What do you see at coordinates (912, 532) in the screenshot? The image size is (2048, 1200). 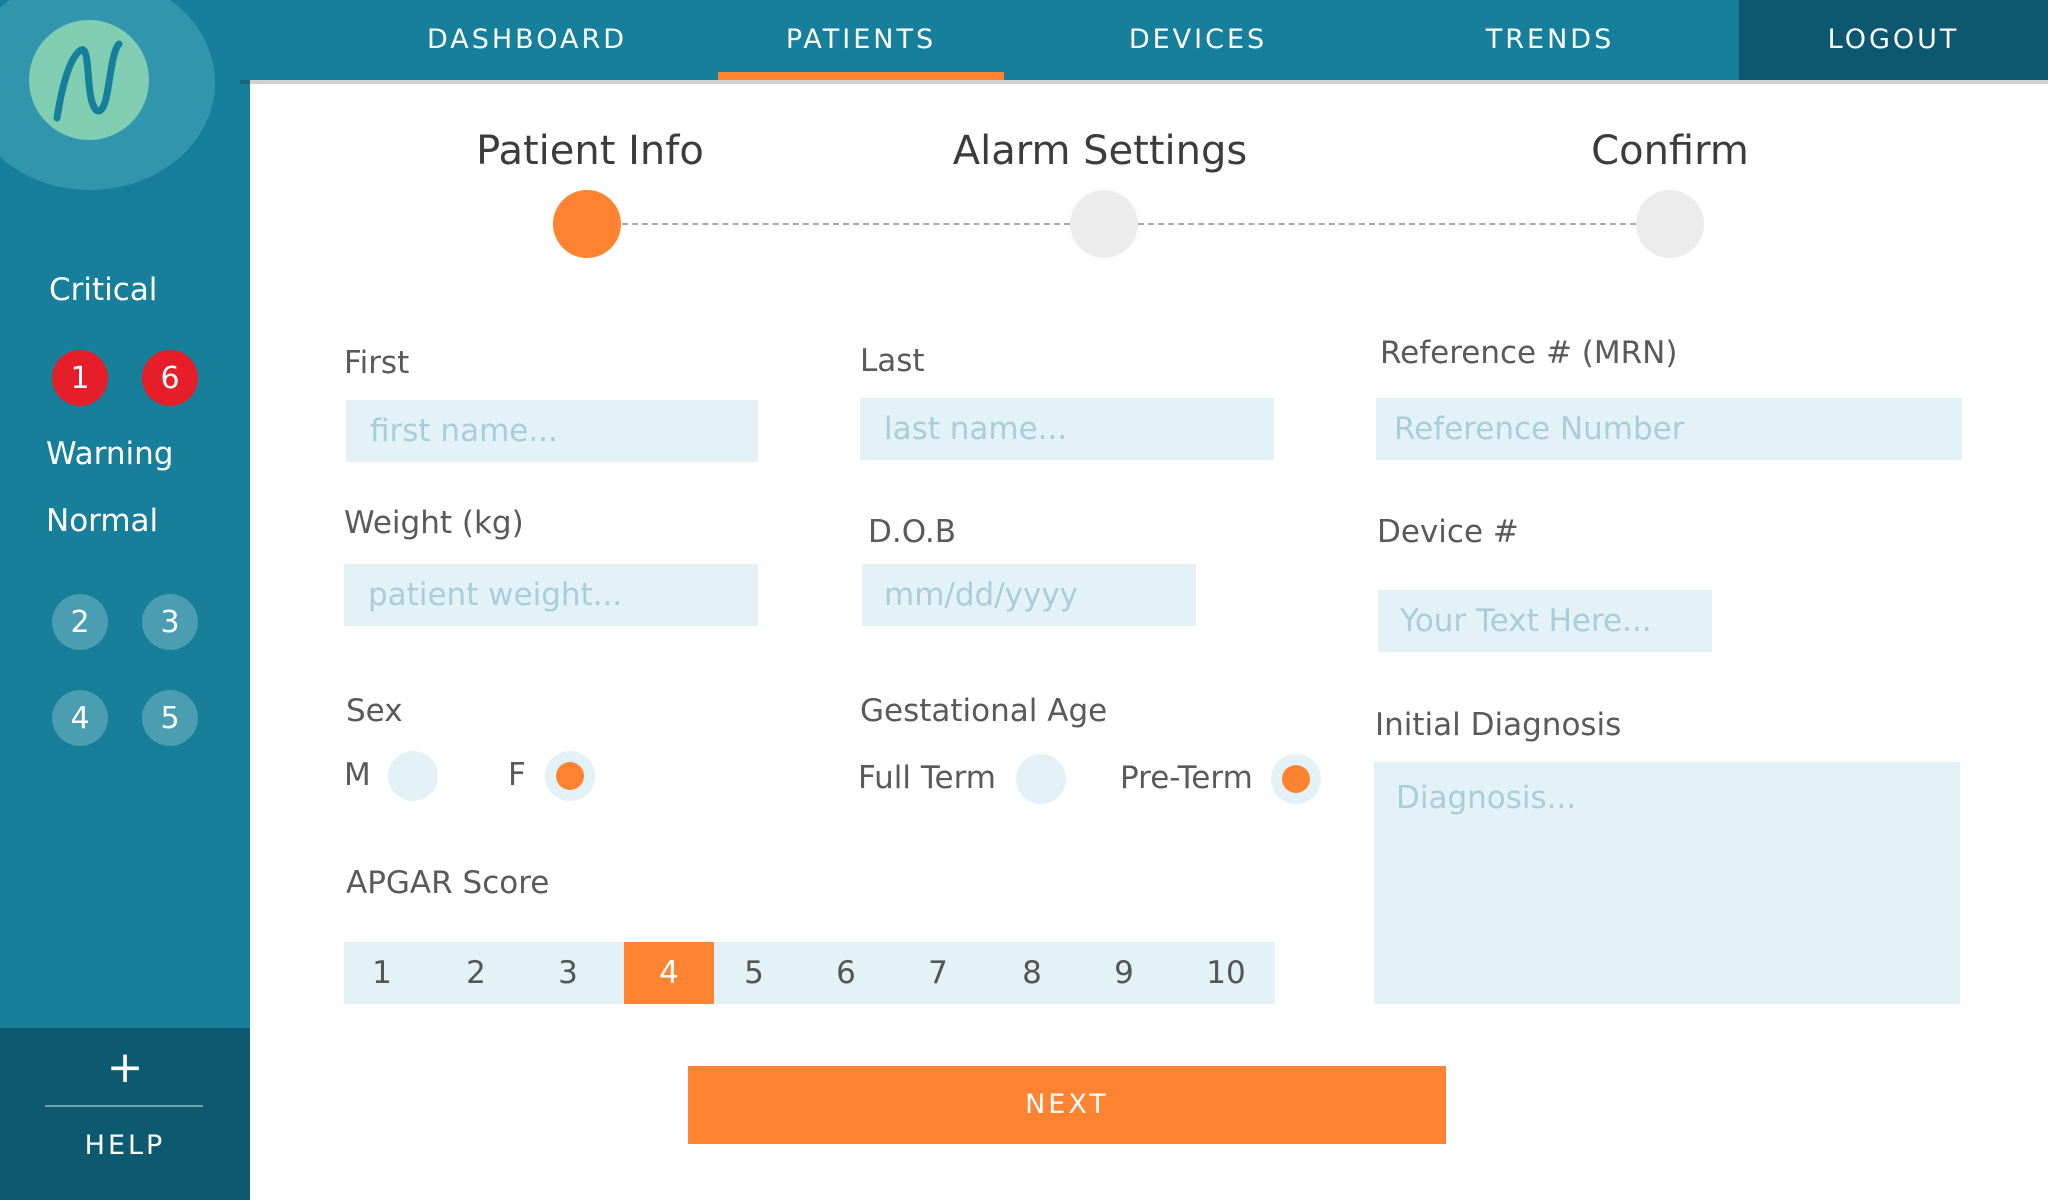 I see `dob-label: D.O.B` at bounding box center [912, 532].